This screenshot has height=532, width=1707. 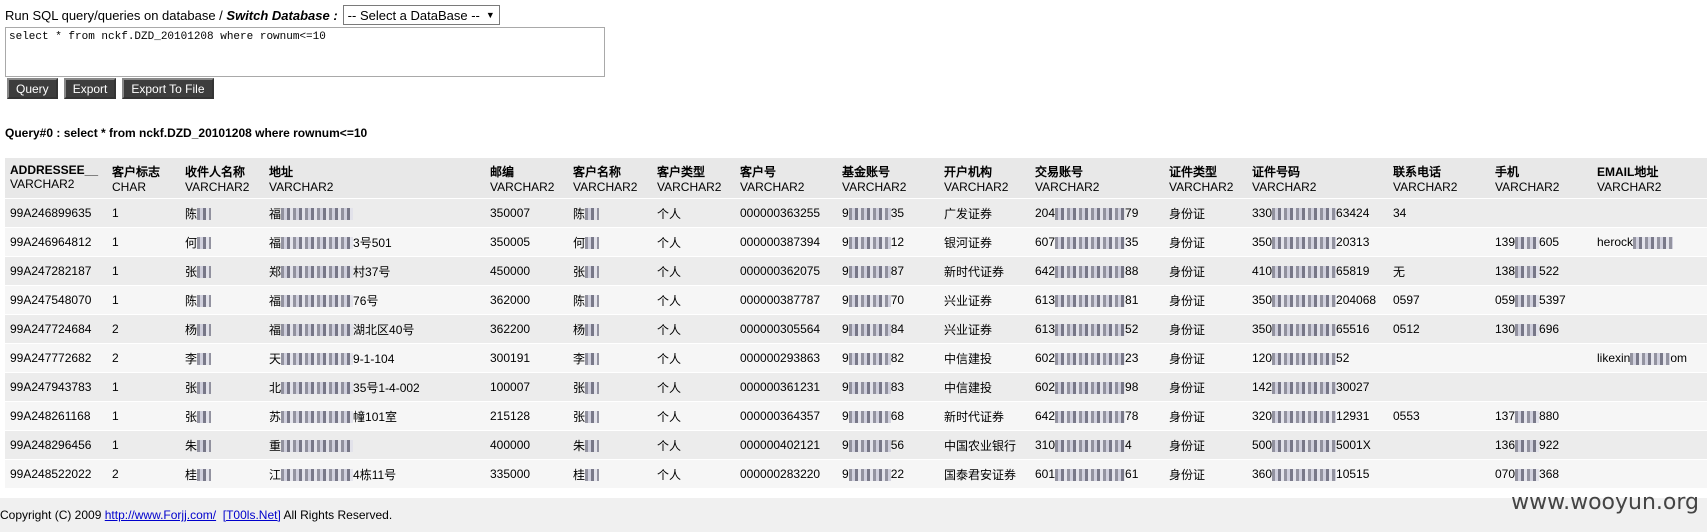 What do you see at coordinates (888, 416) in the screenshot?
I see `table-cell: 9 68` at bounding box center [888, 416].